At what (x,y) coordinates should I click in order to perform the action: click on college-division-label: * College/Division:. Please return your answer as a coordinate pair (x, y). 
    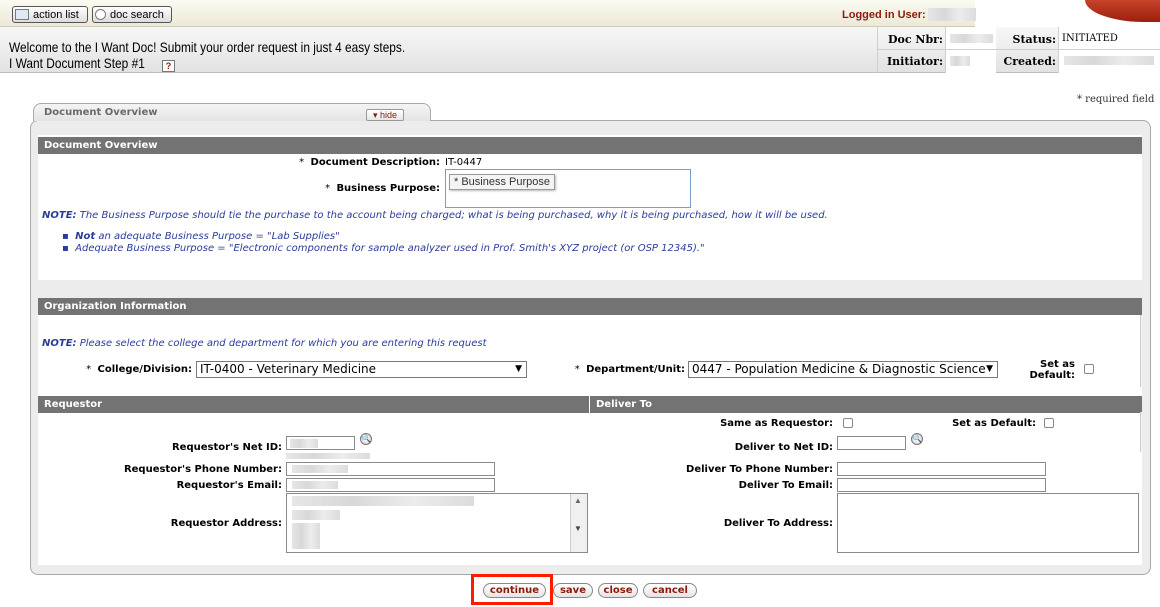
    Looking at the image, I should click on (139, 369).